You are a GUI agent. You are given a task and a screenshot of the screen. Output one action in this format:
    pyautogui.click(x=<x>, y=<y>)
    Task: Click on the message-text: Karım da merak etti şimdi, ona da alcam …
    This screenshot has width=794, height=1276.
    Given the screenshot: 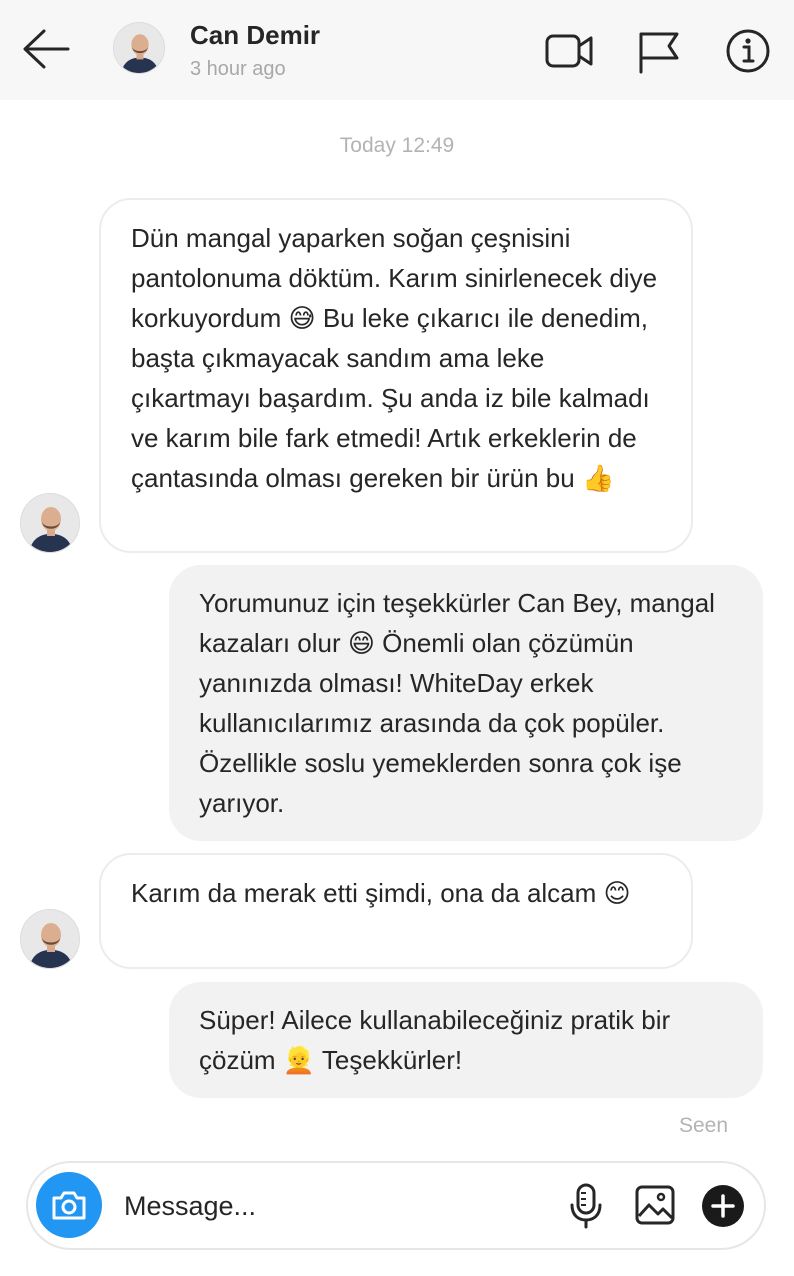 What is the action you would take?
    pyautogui.click(x=381, y=893)
    